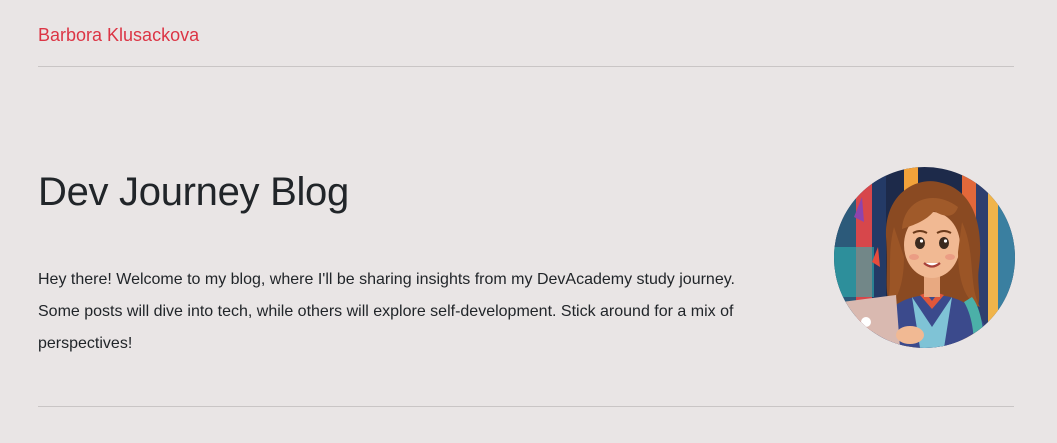 The width and height of the screenshot is (1057, 443). I want to click on page-title: Dev Journey Blog, so click(193, 192).